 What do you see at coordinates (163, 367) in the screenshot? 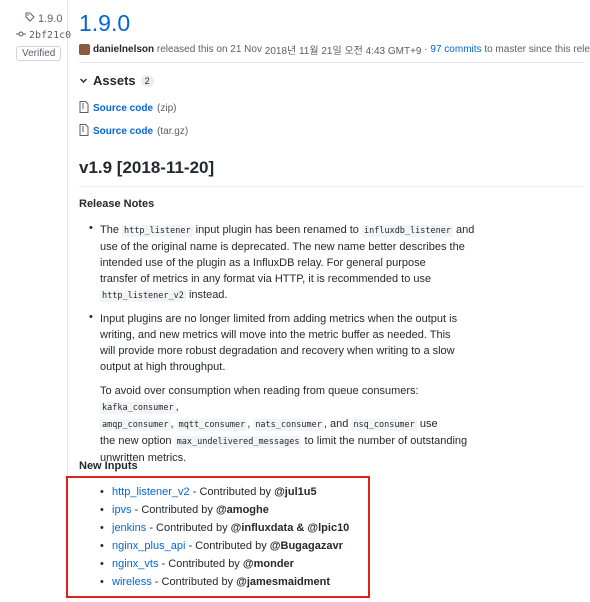
I see `note-text: output at high throughput.` at bounding box center [163, 367].